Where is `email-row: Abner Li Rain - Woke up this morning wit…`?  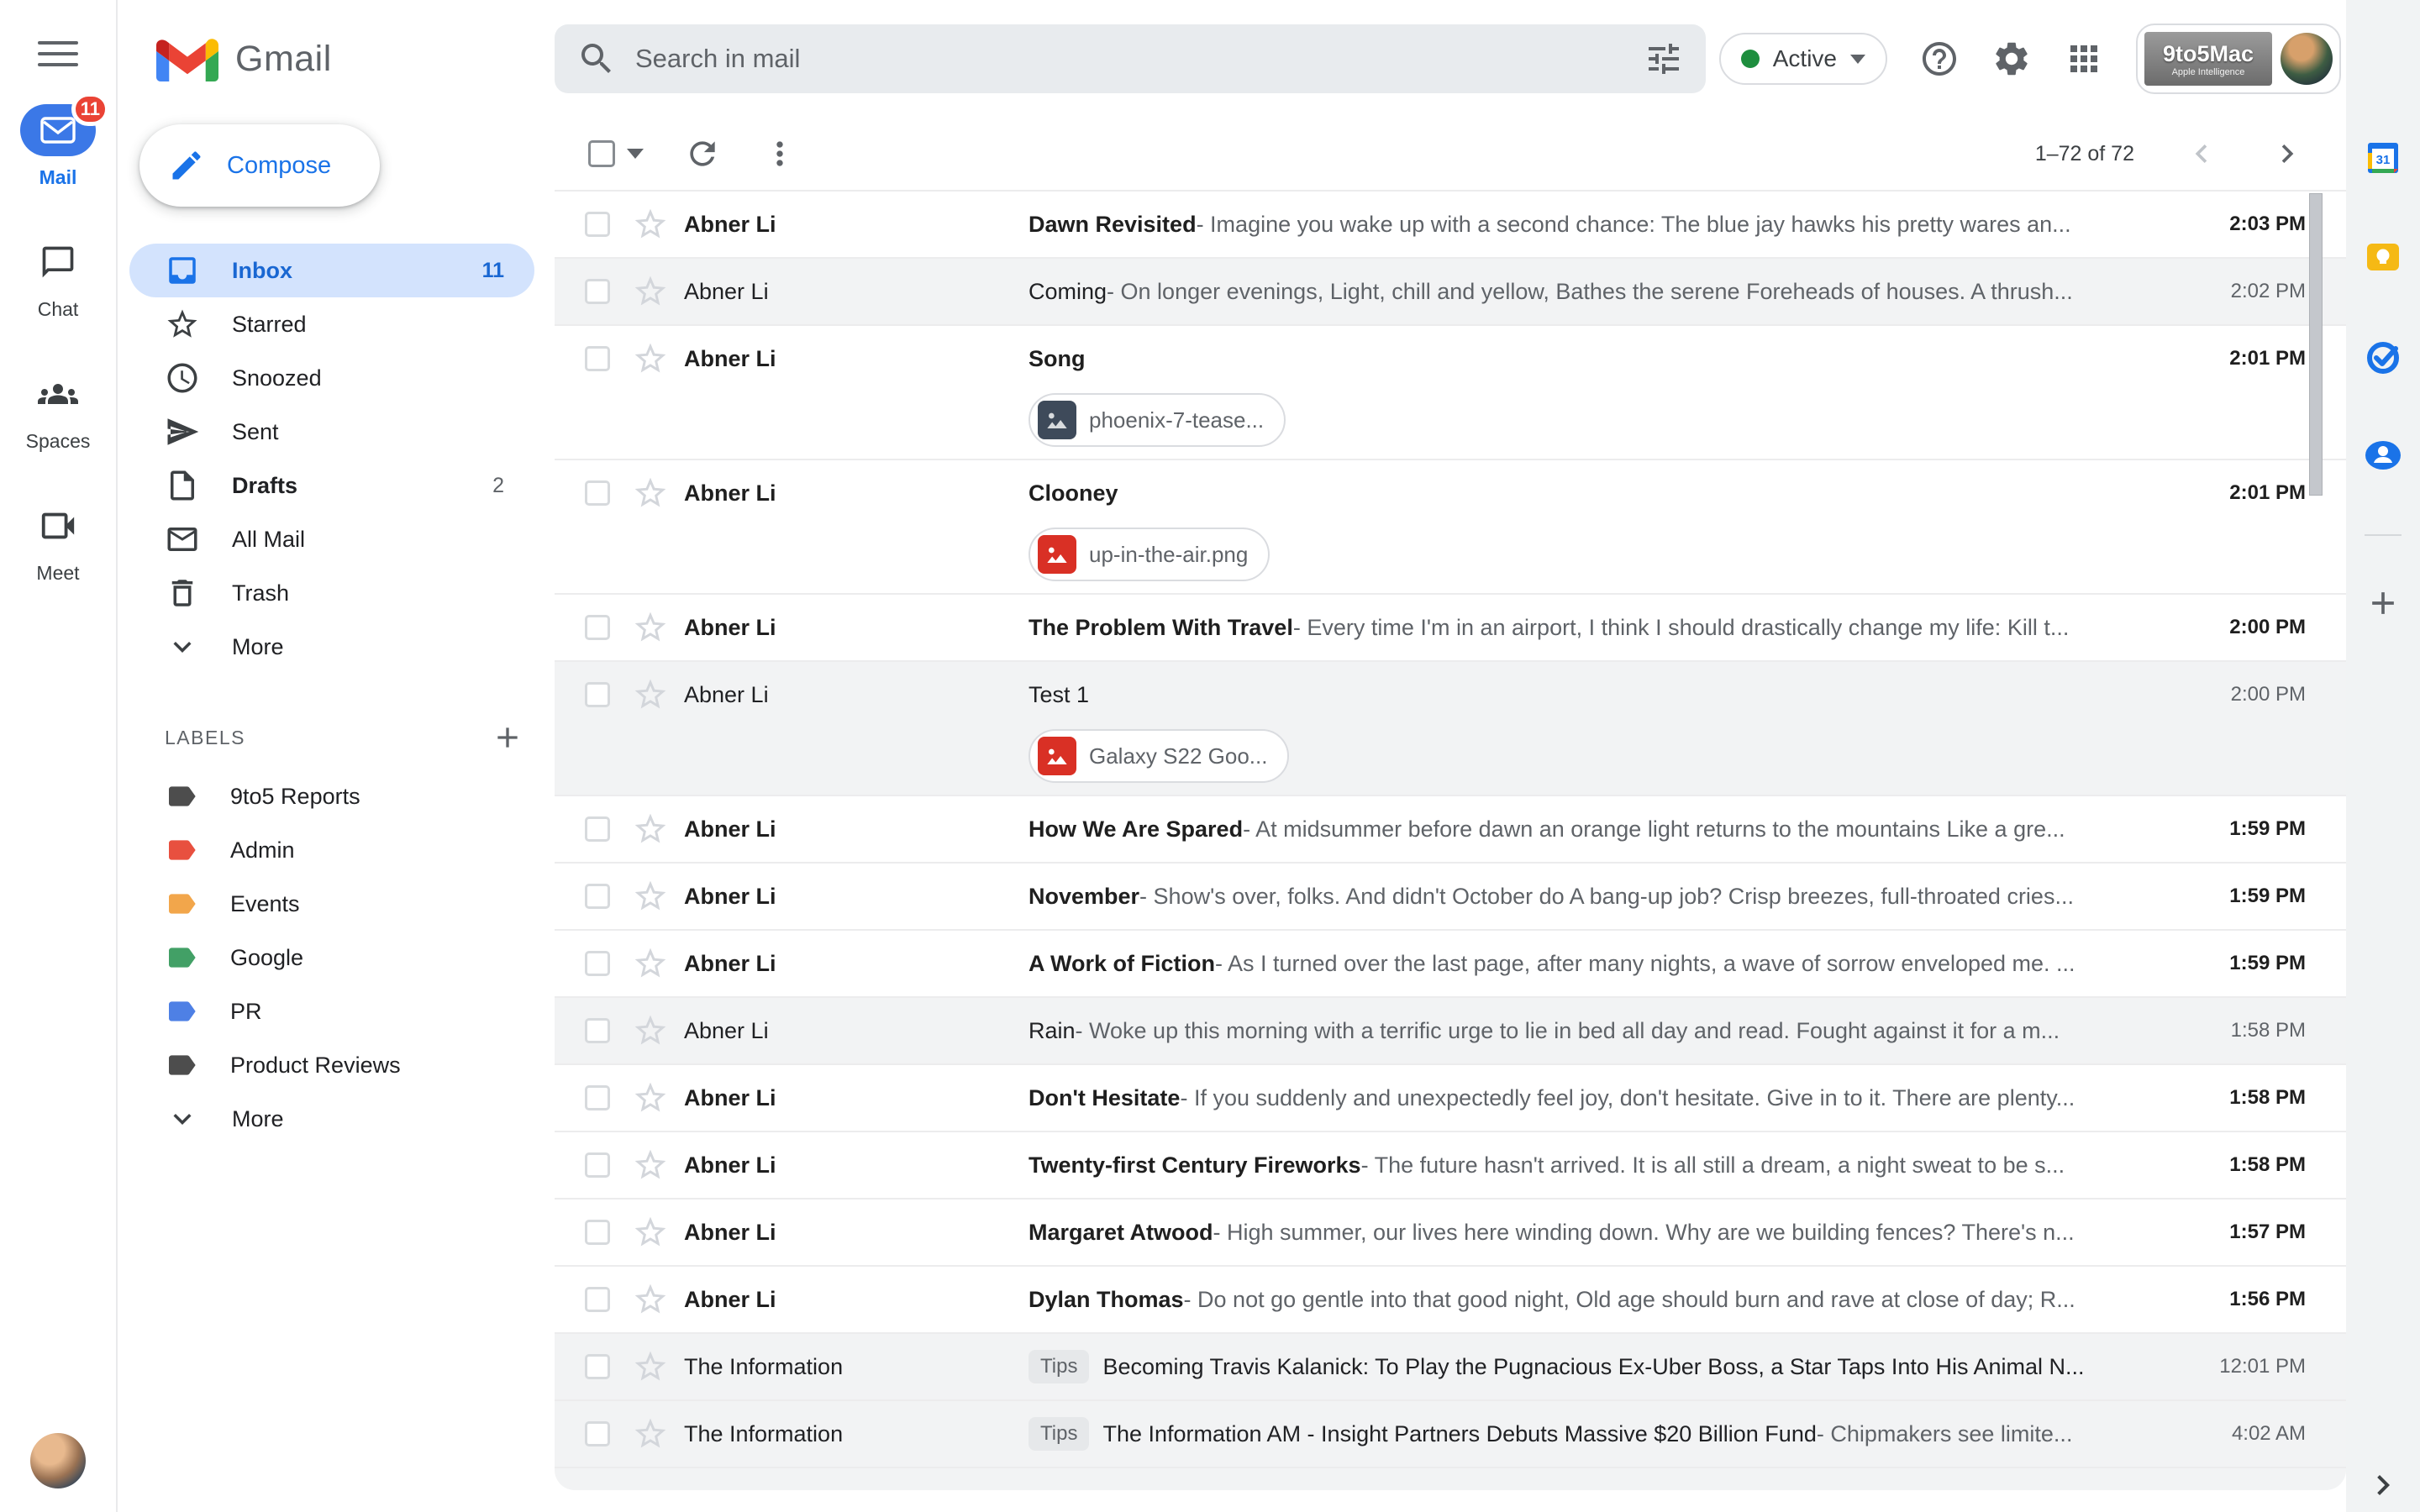 email-row: Abner Li Rain - Woke up this morning wit… is located at coordinates (1450, 1031).